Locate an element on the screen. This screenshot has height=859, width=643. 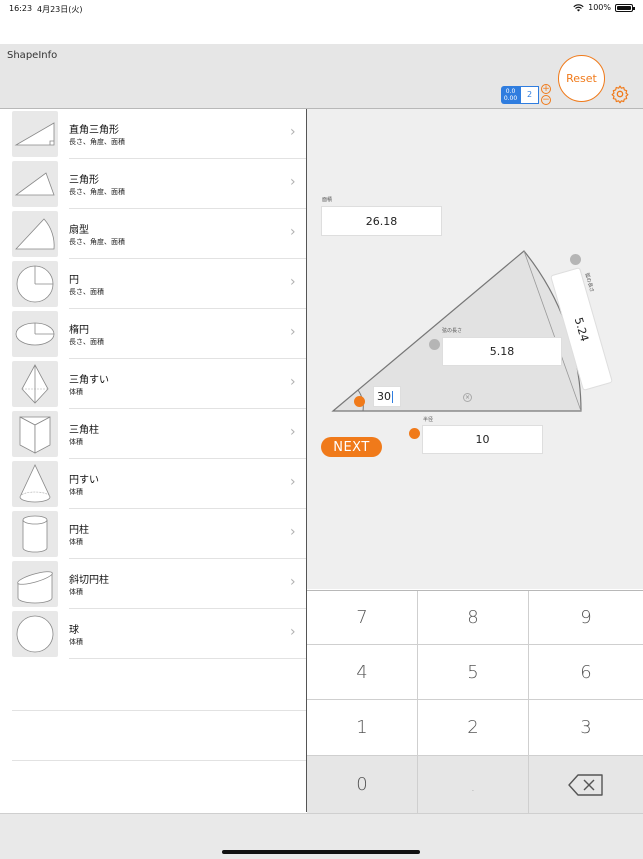
decrement-button: − is located at coordinates (546, 100).